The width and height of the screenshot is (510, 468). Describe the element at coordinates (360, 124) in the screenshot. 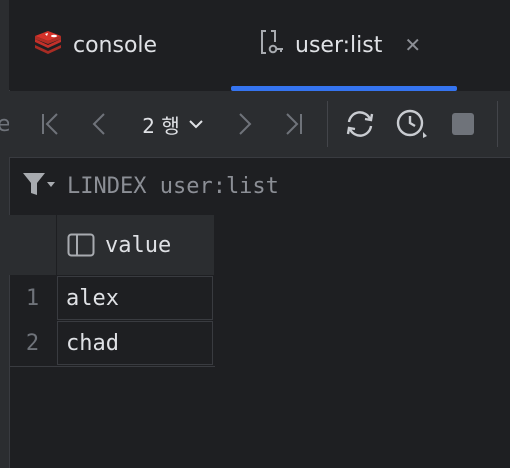

I see `refresh-icon` at that location.